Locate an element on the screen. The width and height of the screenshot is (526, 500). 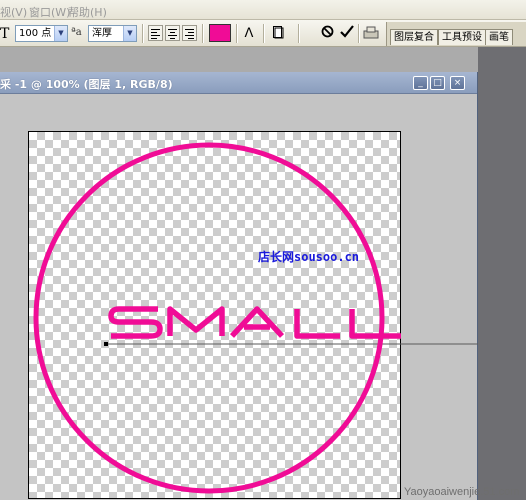
tool-preset-icon is located at coordinates (371, 33).